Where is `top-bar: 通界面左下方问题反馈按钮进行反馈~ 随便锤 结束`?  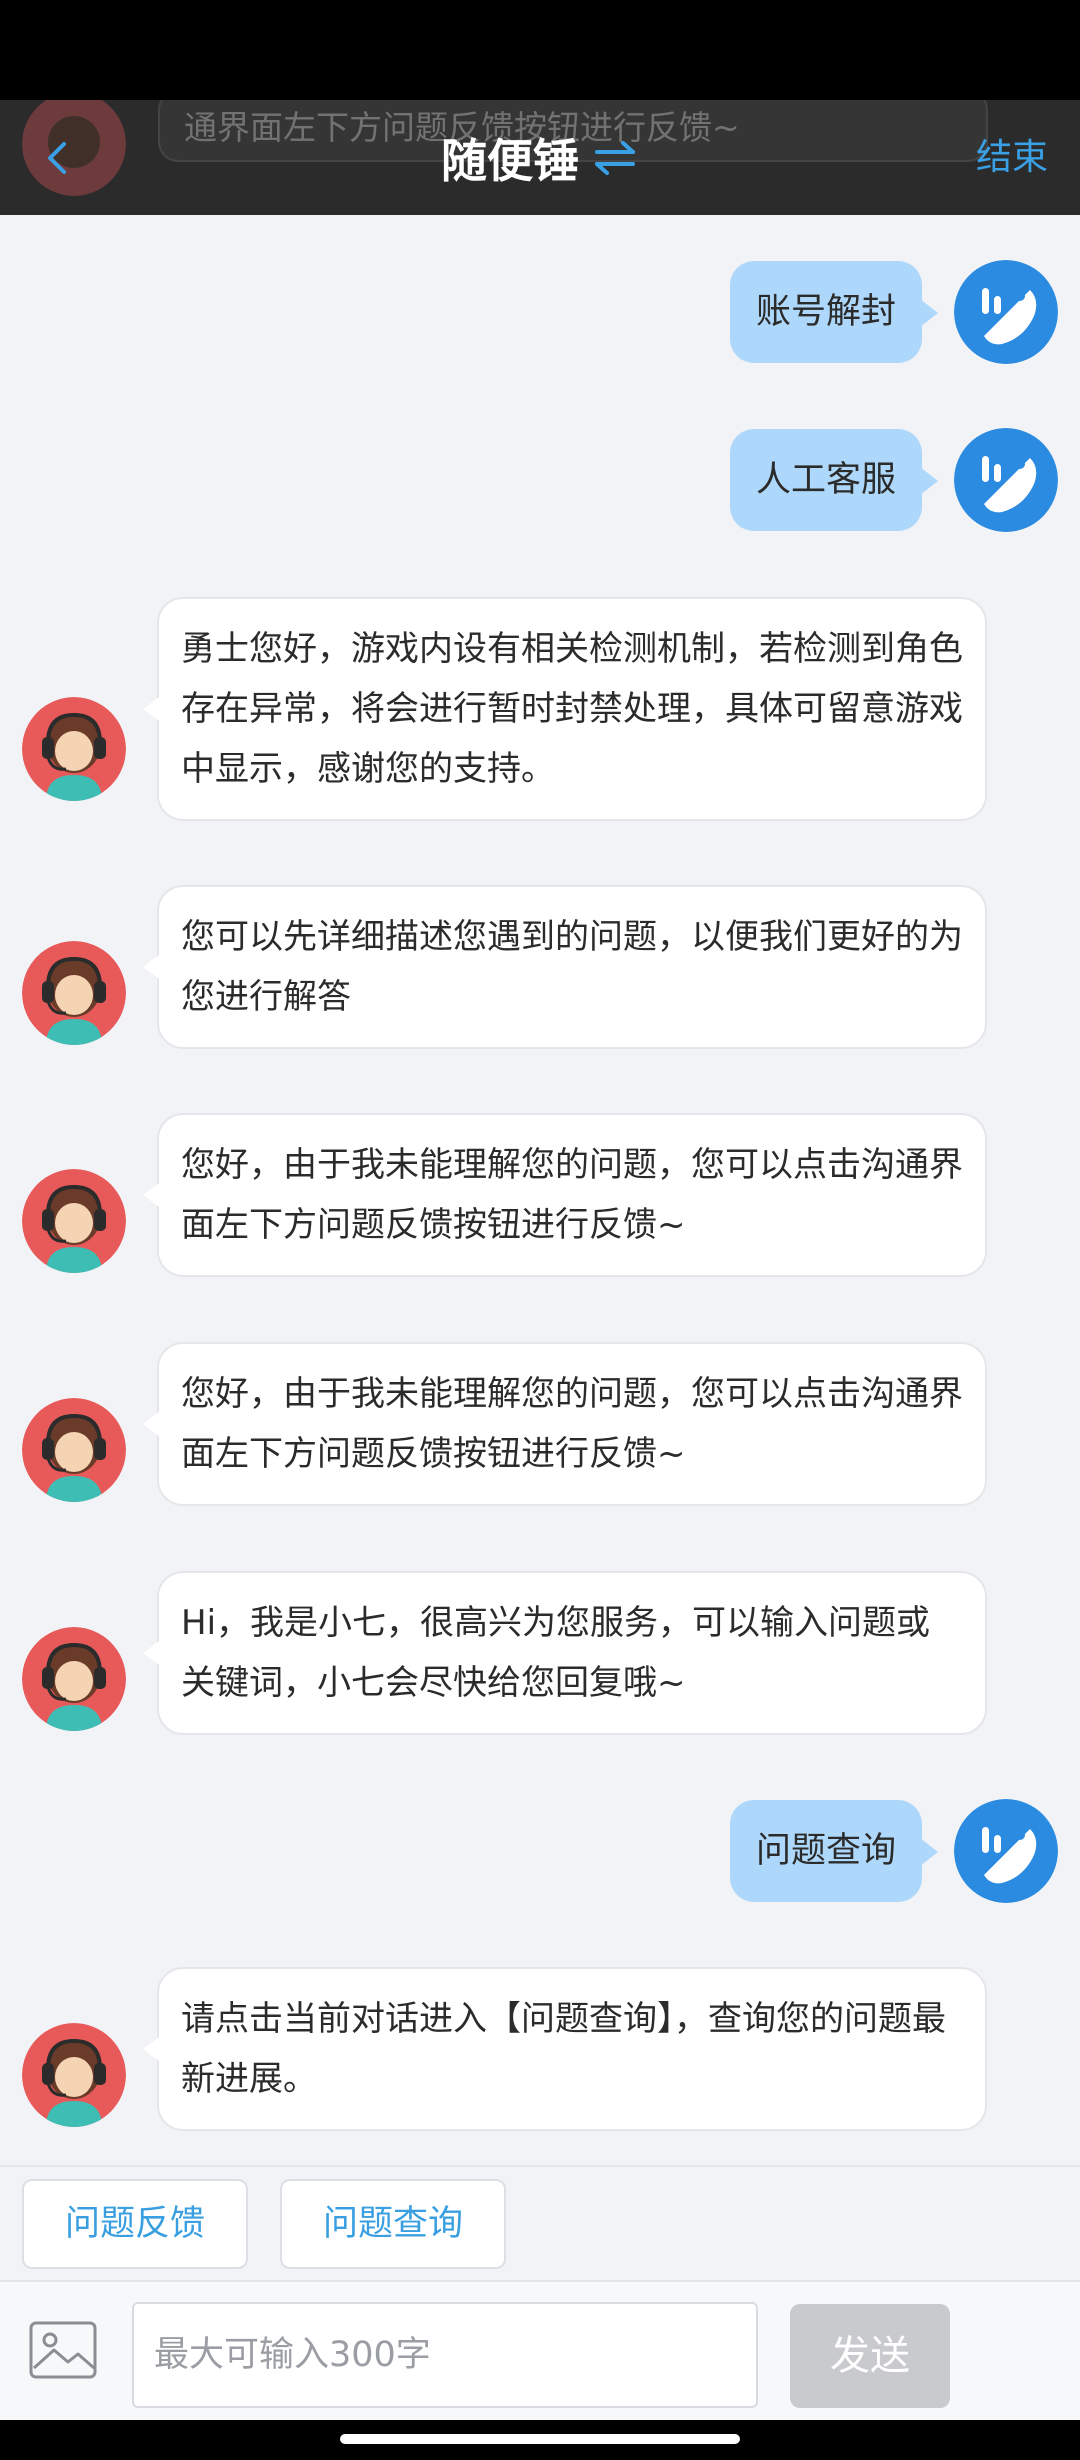
top-bar: 通界面左下方问题反馈按钮进行反馈~ 随便锤 结束 is located at coordinates (540, 157).